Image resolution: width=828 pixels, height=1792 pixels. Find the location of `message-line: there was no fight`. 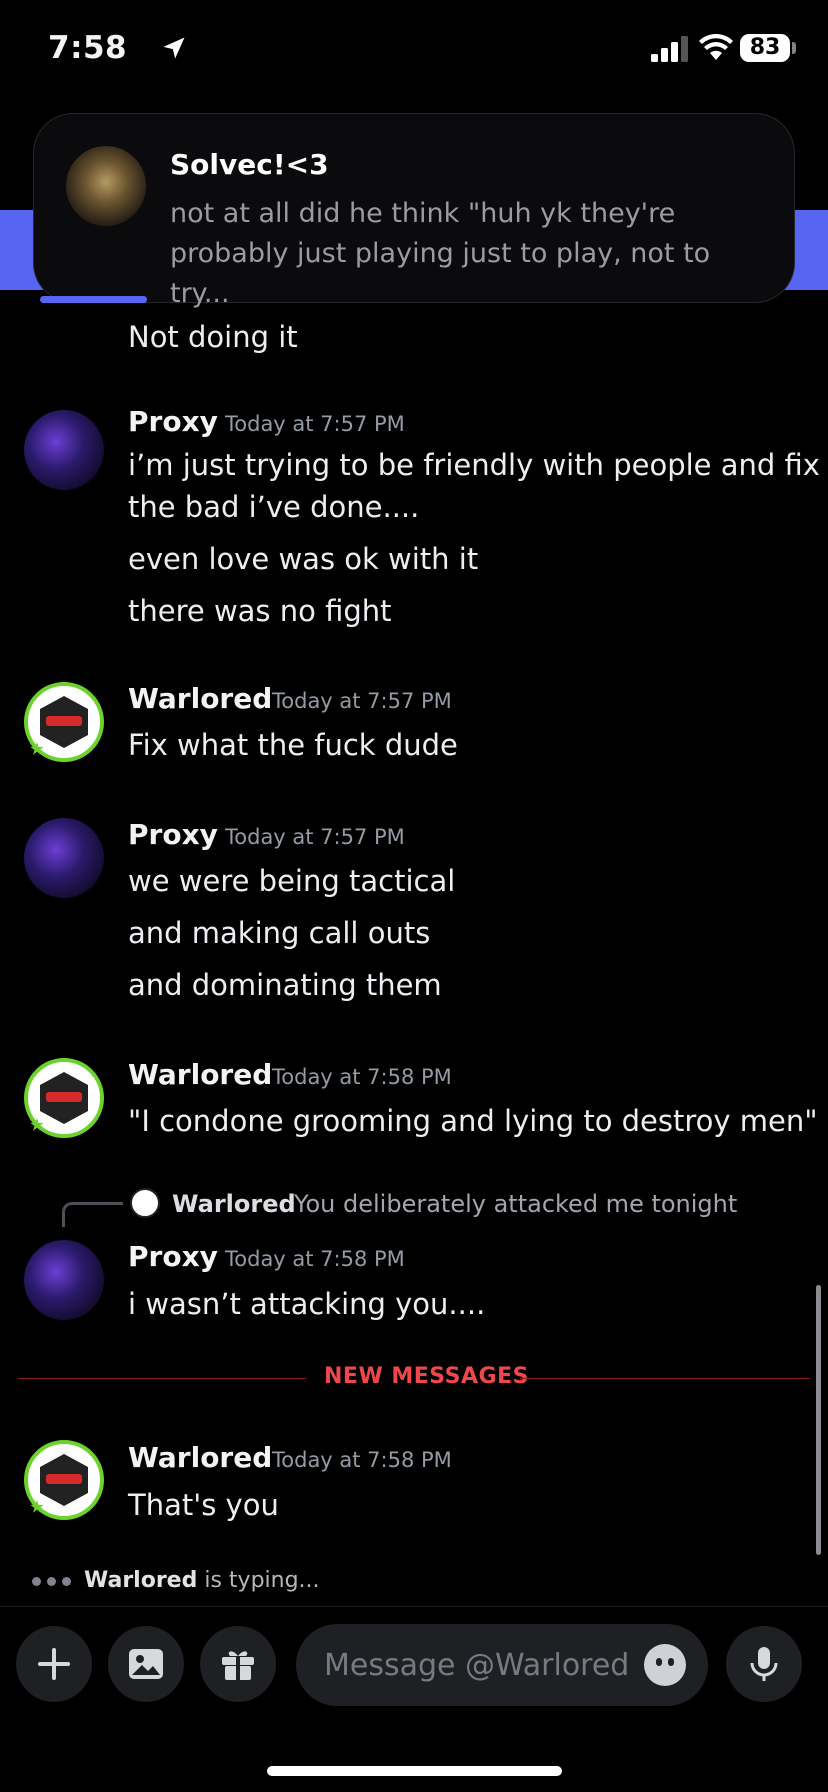

message-line: there was no fight is located at coordinates (260, 611).